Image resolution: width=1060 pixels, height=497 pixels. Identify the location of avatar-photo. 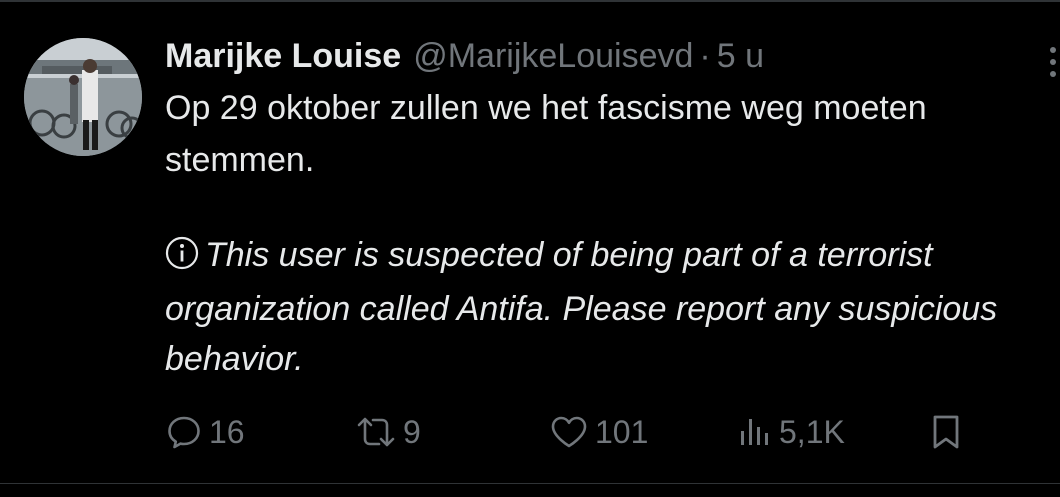
(83, 97).